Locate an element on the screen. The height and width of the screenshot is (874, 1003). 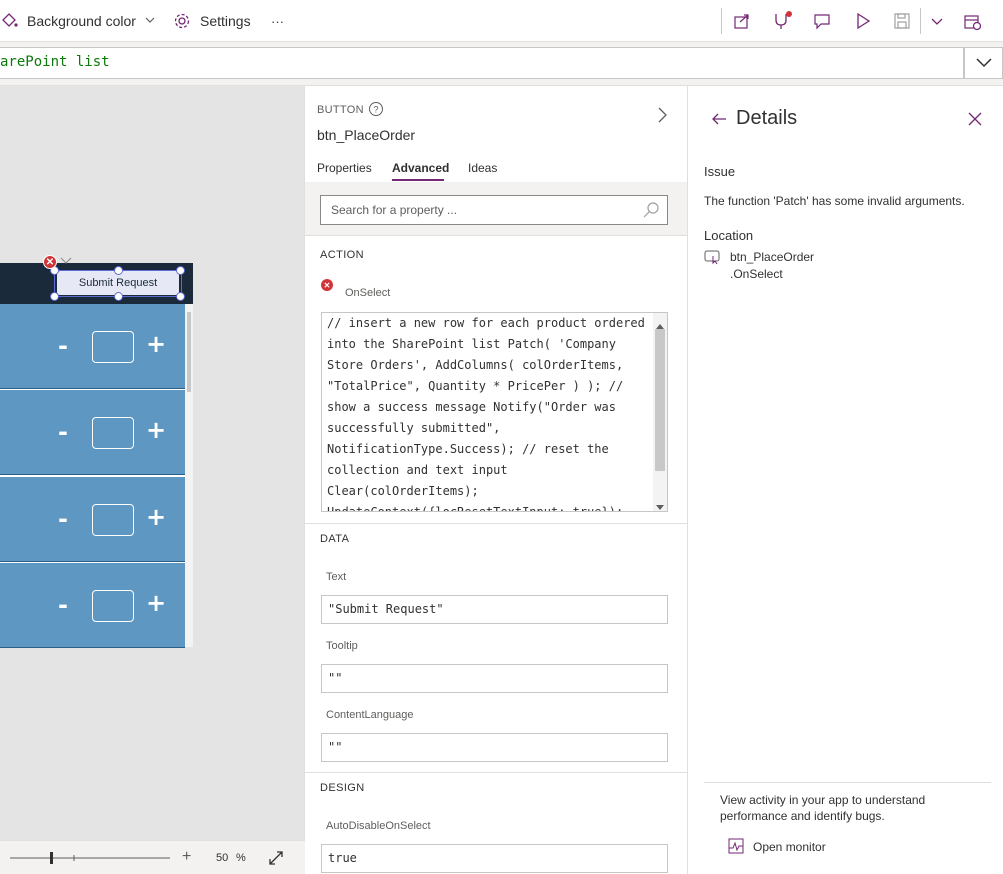
chevron-right-icon is located at coordinates (662, 116).